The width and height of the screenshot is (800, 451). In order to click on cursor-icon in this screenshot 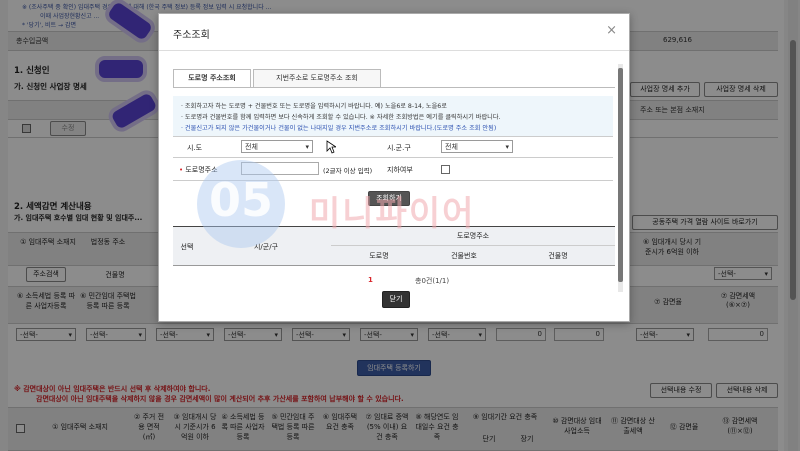, I will do `click(331, 147)`.